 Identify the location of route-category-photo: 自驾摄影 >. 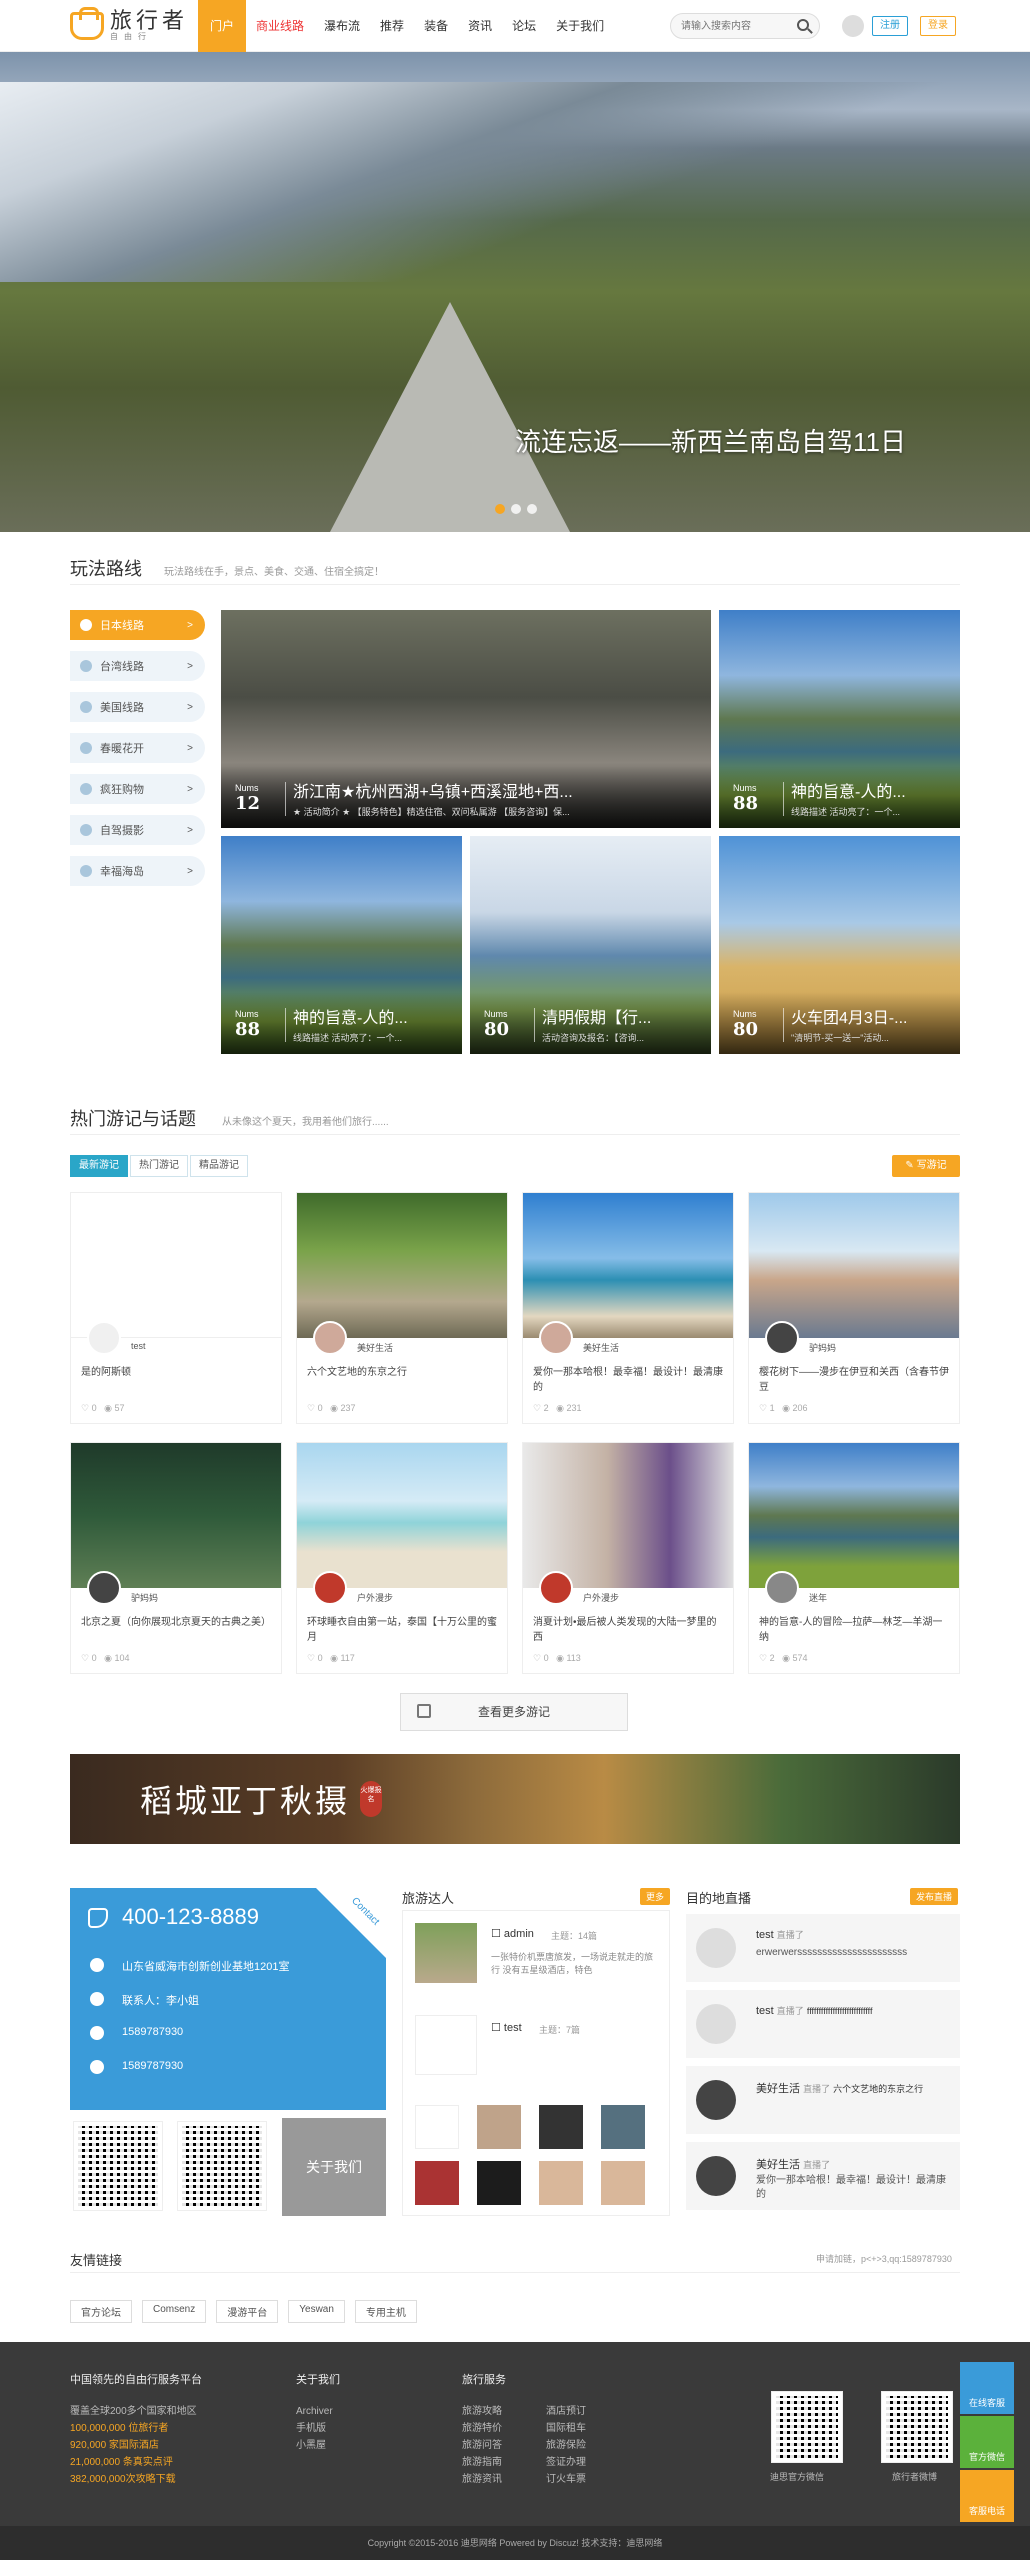
(137, 830).